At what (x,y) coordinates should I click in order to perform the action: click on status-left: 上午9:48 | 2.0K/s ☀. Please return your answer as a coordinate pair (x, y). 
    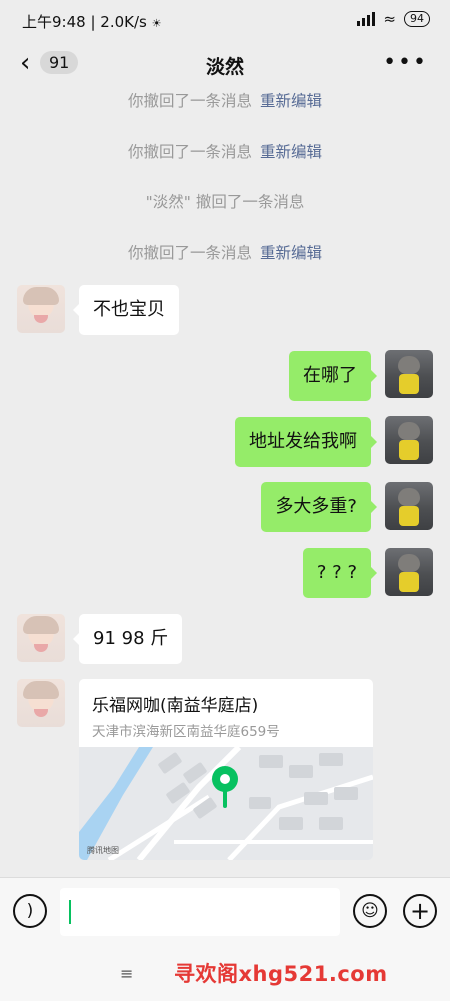
    Looking at the image, I should click on (92, 22).